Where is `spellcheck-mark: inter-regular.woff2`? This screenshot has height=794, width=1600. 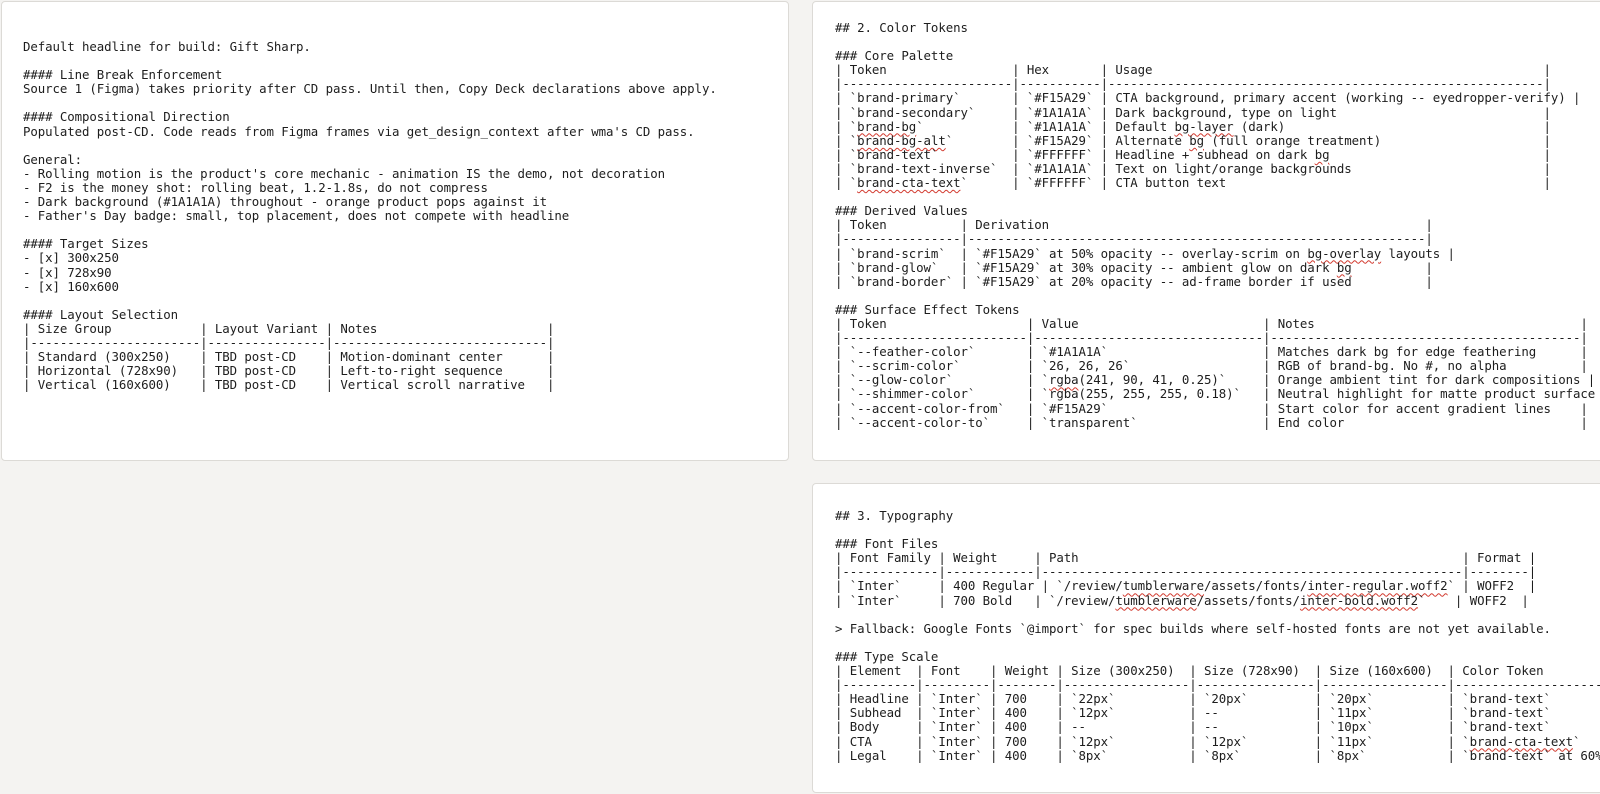
spellcheck-mark: inter-regular.woff2 is located at coordinates (1377, 586).